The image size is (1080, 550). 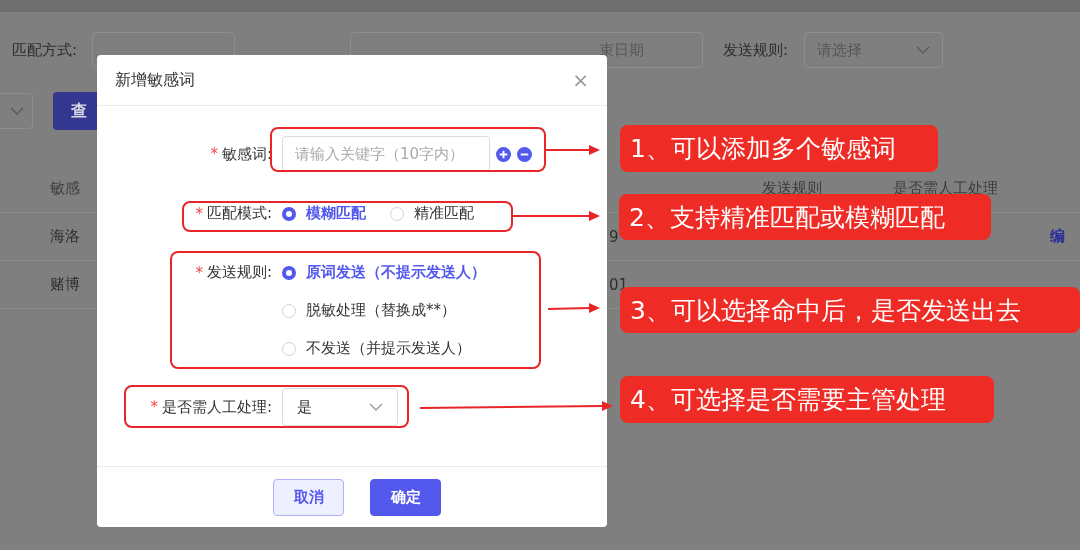 I want to click on keyword-input: 请输入关键字（10字内）, so click(x=386, y=154).